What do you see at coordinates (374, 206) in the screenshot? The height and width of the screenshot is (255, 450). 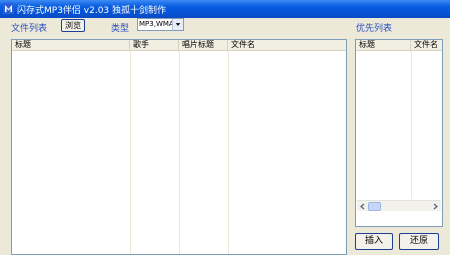 I see `scrollbar-thumb` at bounding box center [374, 206].